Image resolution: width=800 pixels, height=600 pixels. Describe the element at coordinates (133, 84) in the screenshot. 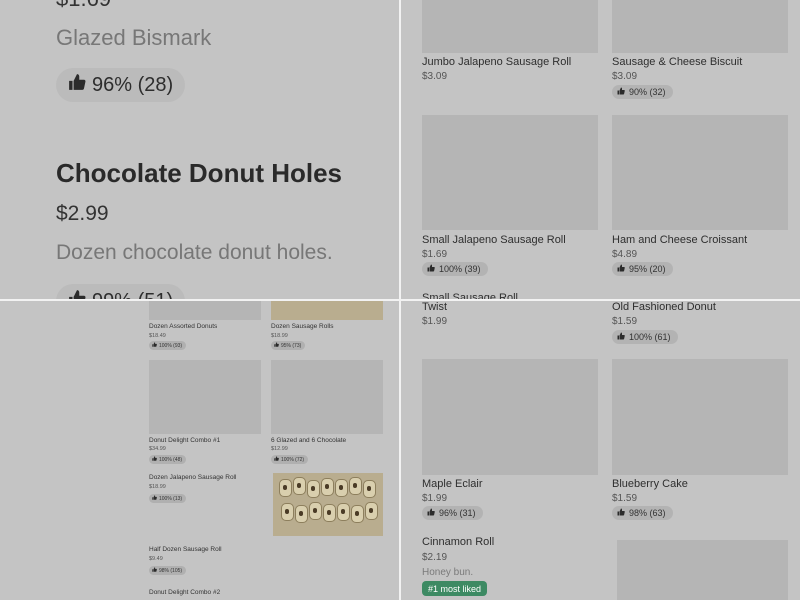

I see `rating-text: 96% (28)` at that location.